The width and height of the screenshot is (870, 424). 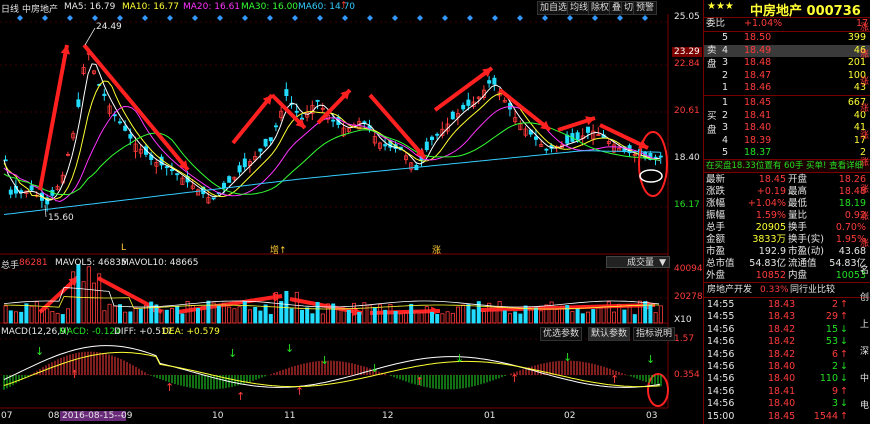 I want to click on volume-label: 总手, so click(x=10, y=266).